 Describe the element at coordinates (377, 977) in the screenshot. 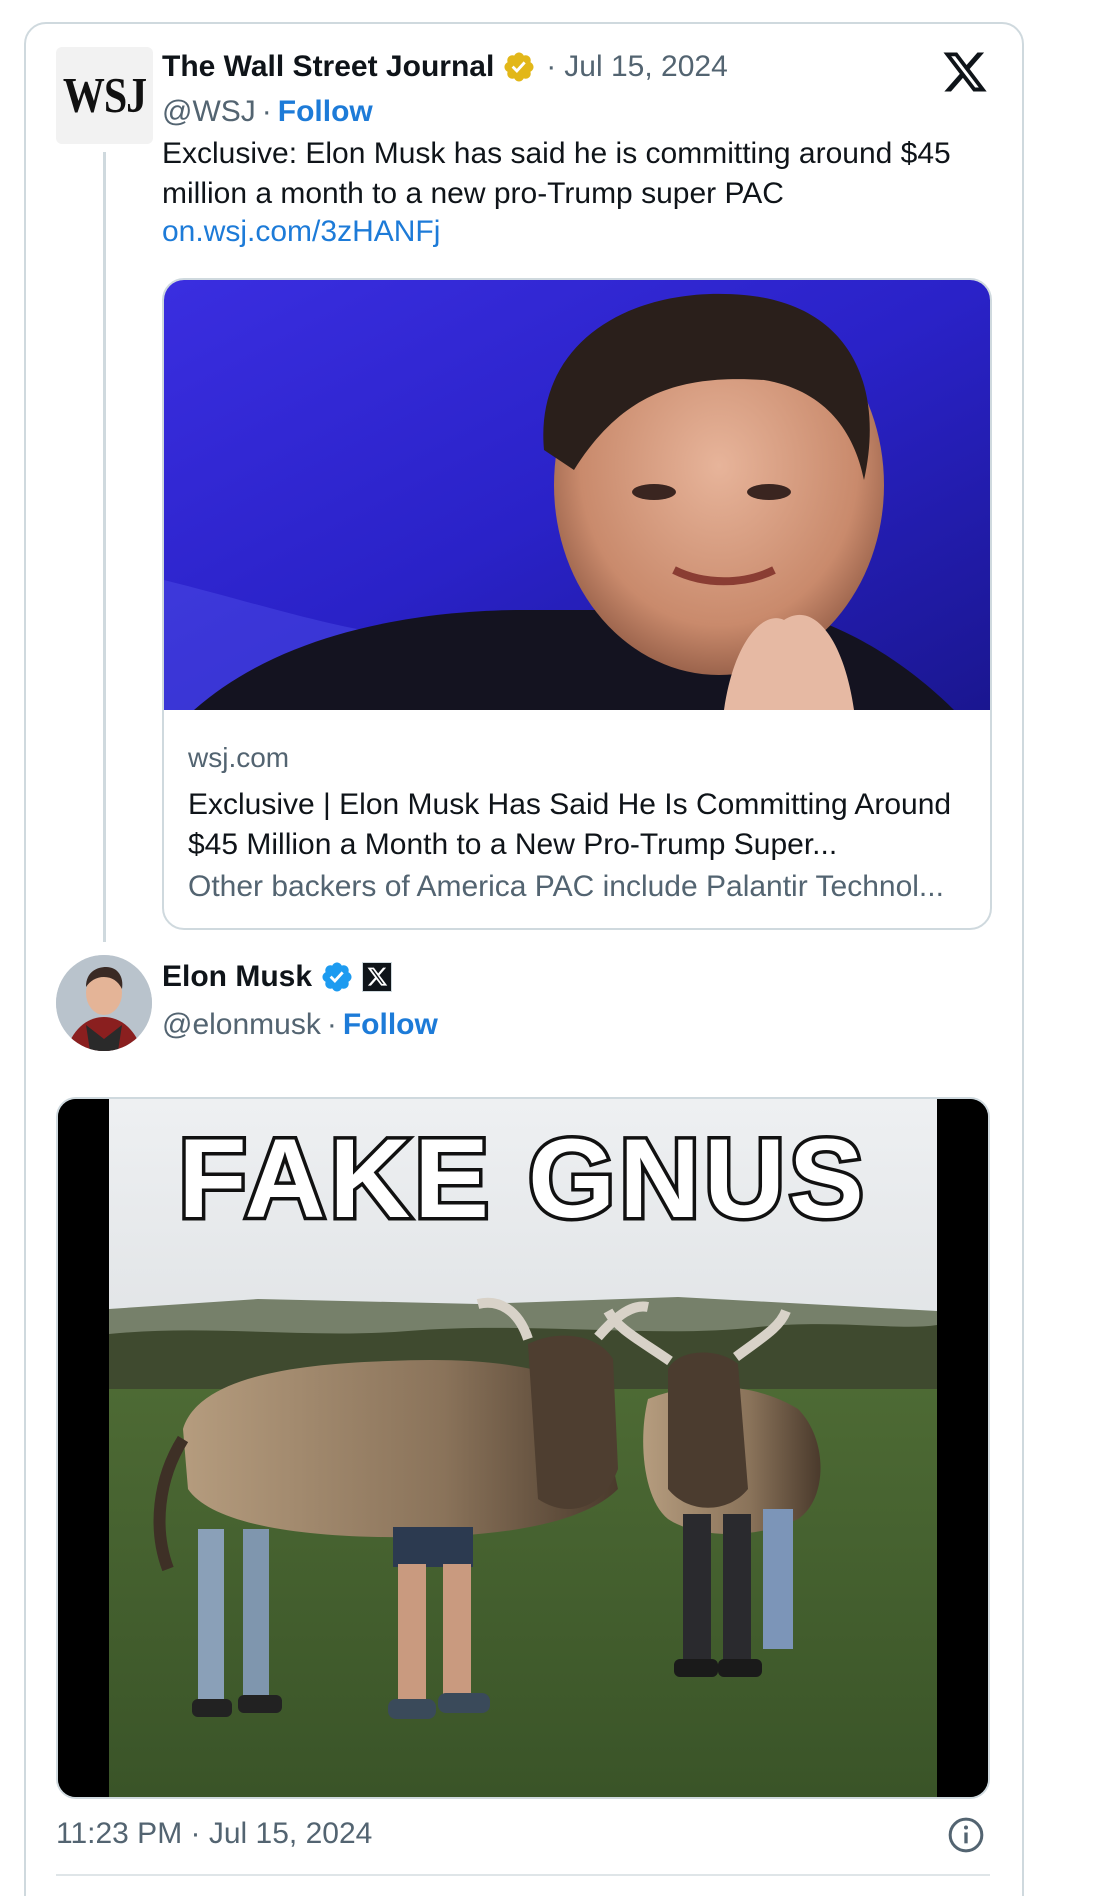

I see `x-affiliate-badge-icon` at that location.